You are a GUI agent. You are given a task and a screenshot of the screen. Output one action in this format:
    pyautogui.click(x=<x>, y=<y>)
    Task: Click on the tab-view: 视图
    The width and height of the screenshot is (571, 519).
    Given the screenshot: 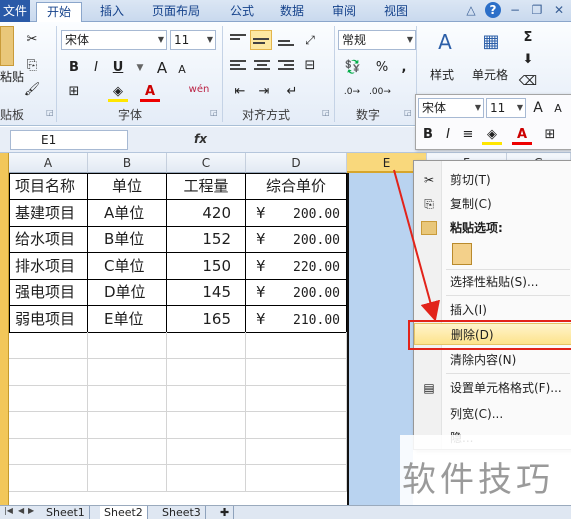 What is the action you would take?
    pyautogui.click(x=396, y=12)
    